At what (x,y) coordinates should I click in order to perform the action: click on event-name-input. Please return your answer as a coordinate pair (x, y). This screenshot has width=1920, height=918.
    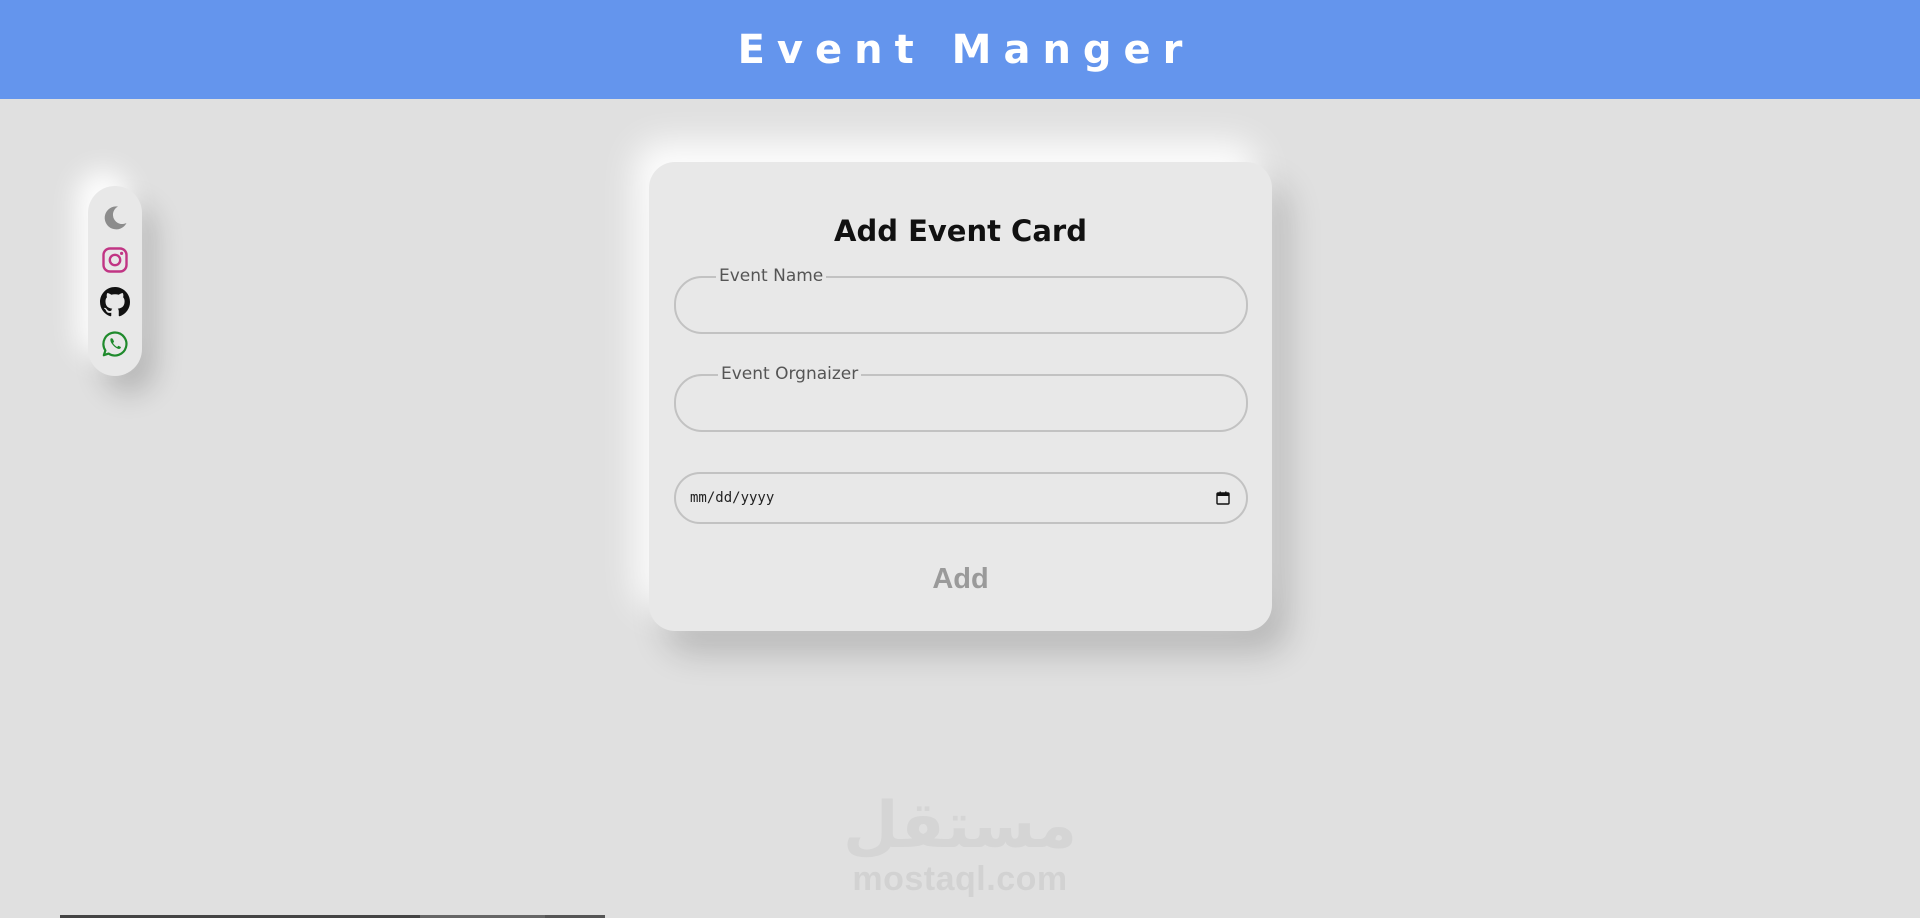
    Looking at the image, I should click on (961, 307).